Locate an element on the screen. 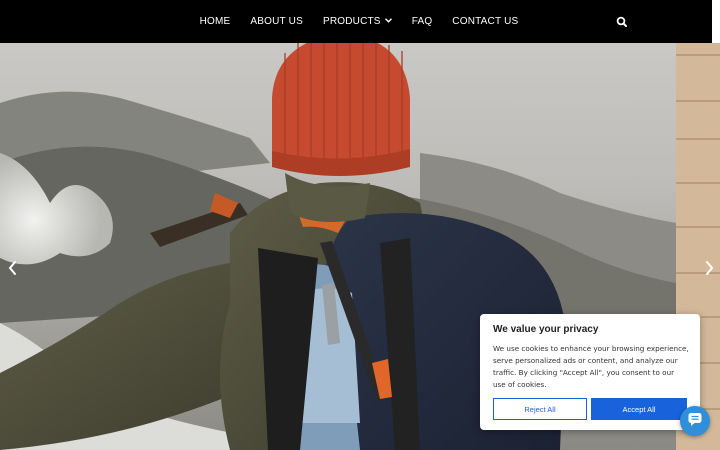 This screenshot has height=450, width=720. search-button is located at coordinates (622, 22).